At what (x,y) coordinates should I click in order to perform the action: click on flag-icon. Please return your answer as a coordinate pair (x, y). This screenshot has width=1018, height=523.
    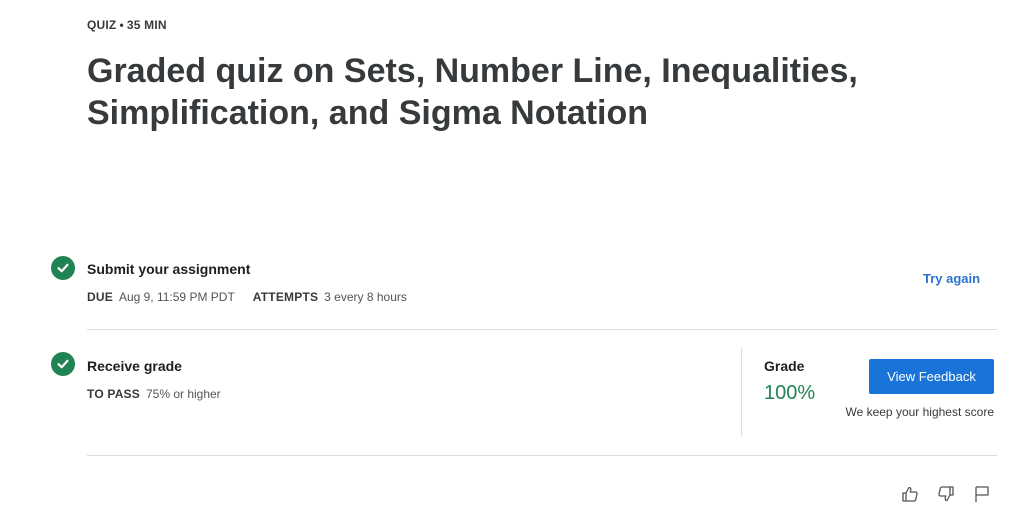
    Looking at the image, I should click on (982, 494).